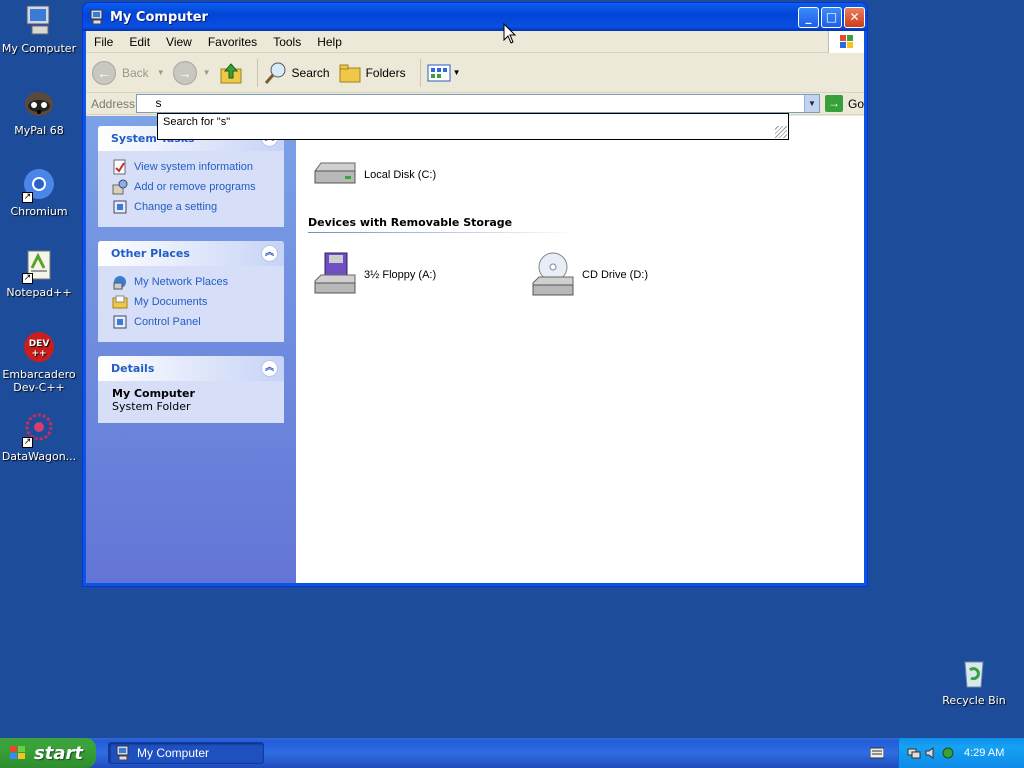  I want to click on back-button: ← Back ▼, so click(128, 72).